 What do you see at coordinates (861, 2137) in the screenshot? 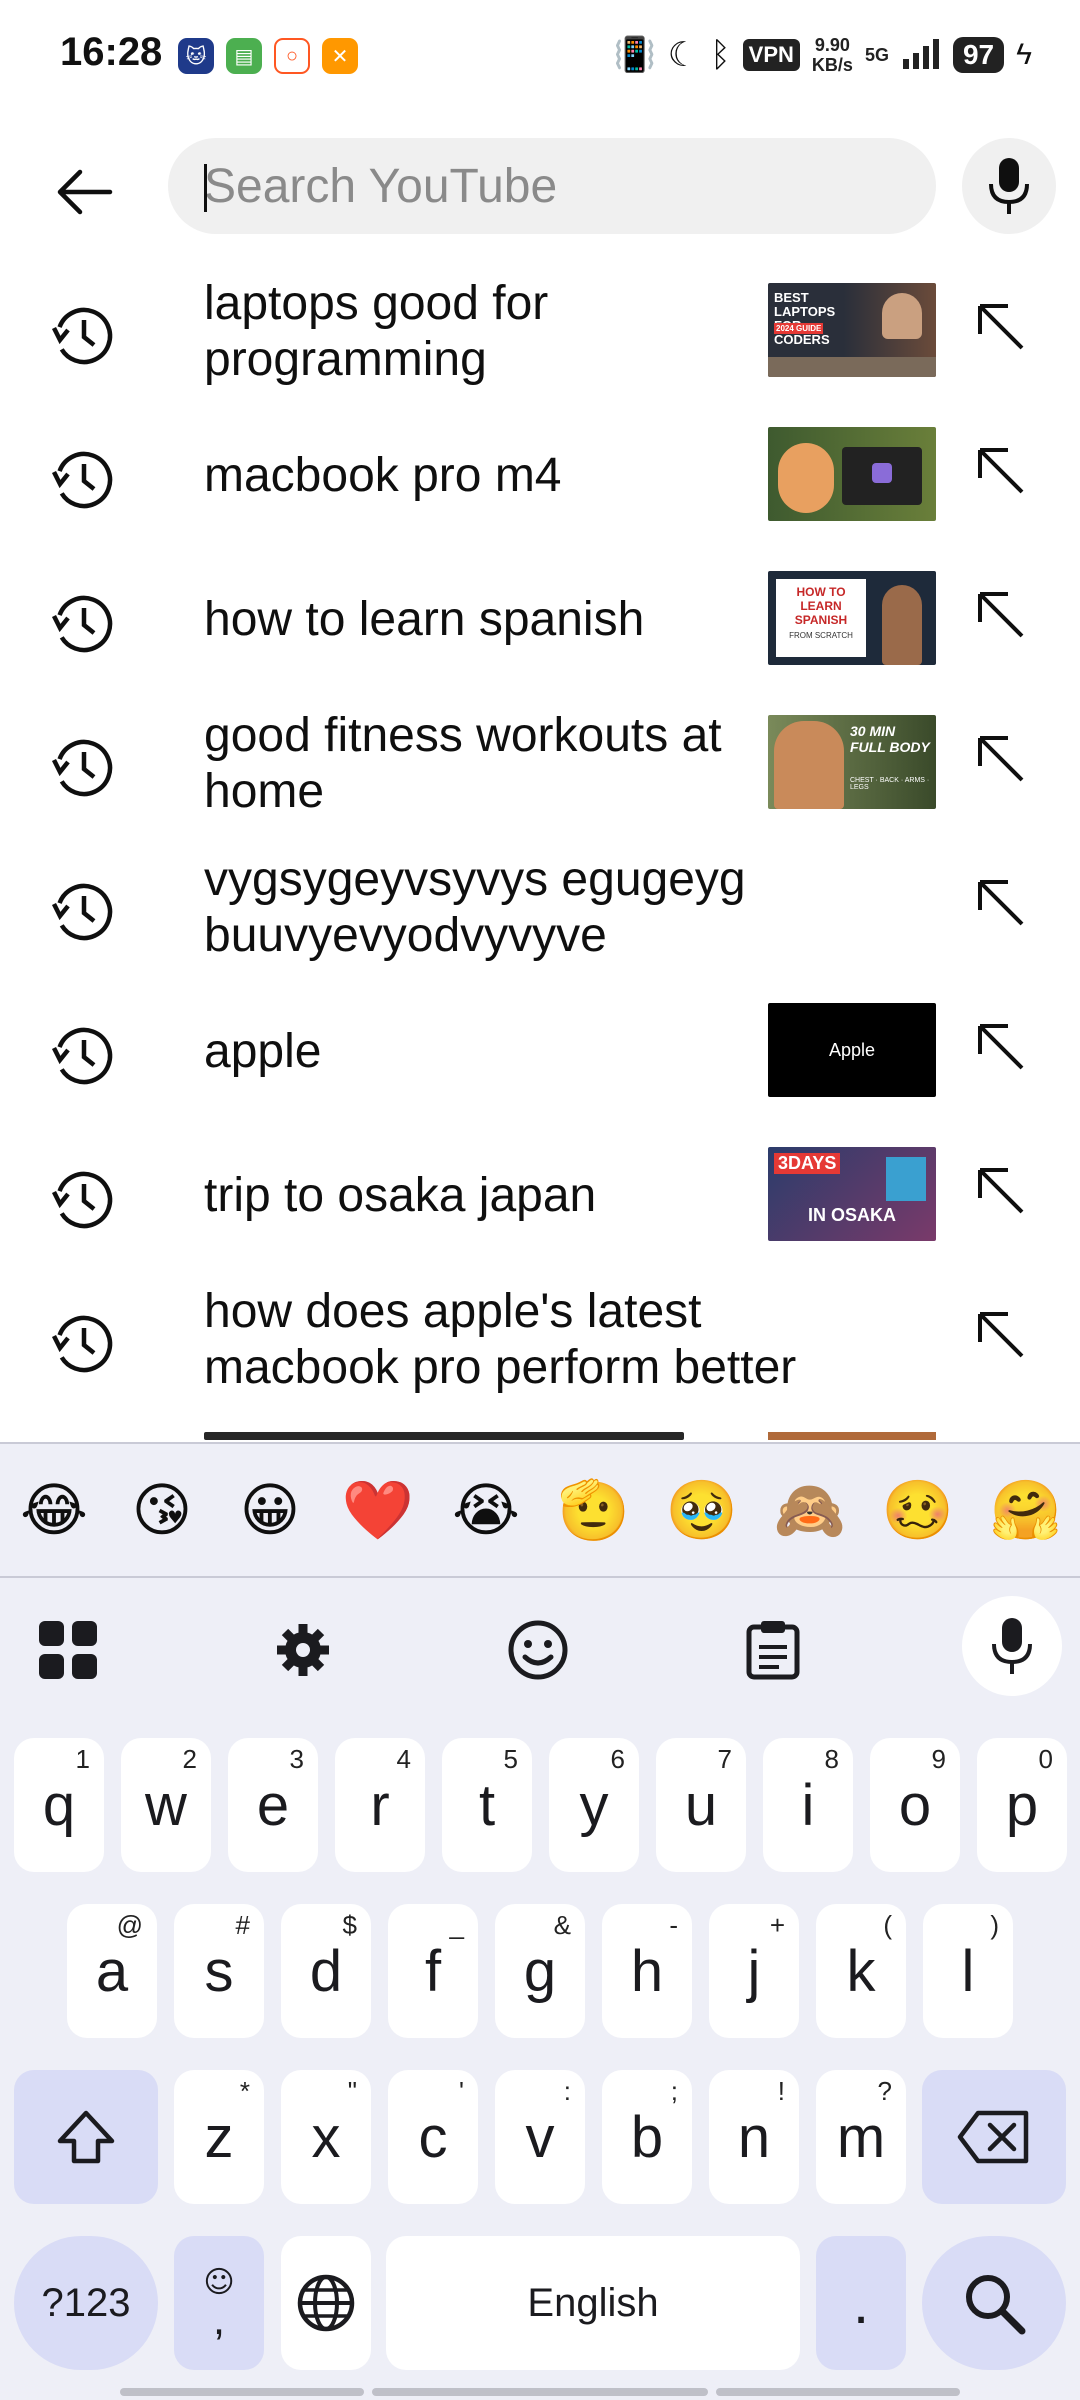
I see `key-m: m?` at bounding box center [861, 2137].